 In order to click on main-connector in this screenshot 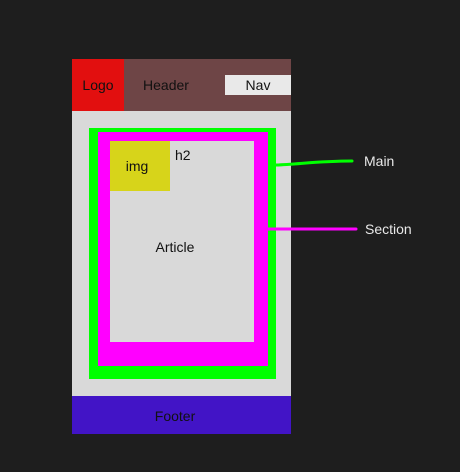, I will do `click(314, 163)`.